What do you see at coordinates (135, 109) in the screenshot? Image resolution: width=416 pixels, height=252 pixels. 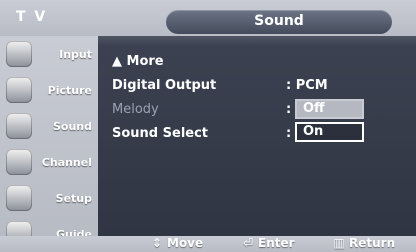 I see `melody-label: Melody` at bounding box center [135, 109].